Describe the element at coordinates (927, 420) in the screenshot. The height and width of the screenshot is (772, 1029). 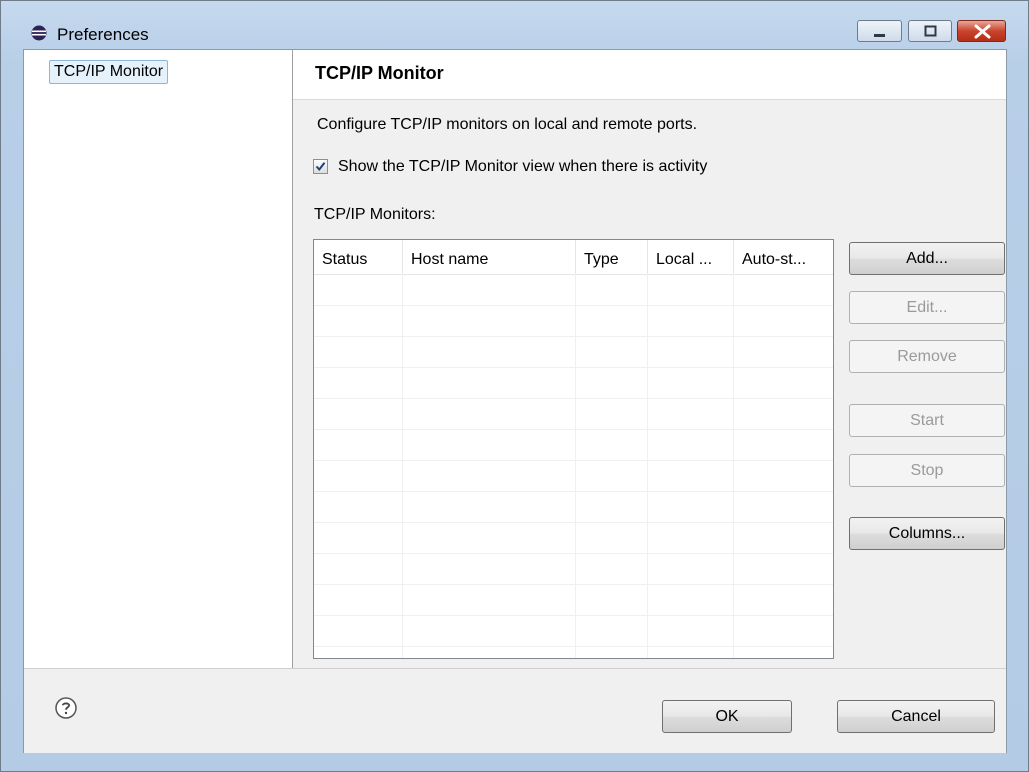
I see `start-button: Start` at that location.